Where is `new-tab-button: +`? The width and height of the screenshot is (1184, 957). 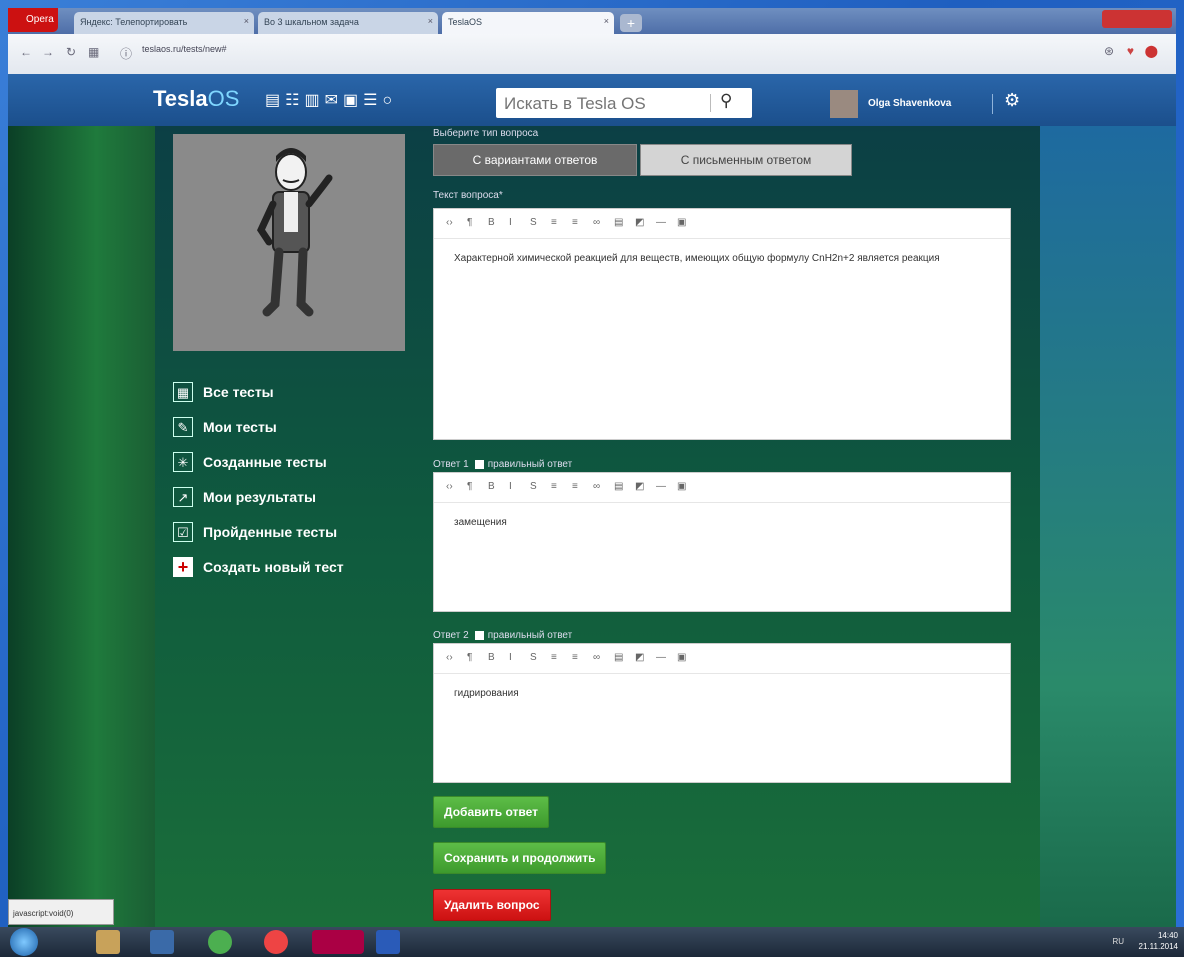
new-tab-button: + is located at coordinates (631, 23).